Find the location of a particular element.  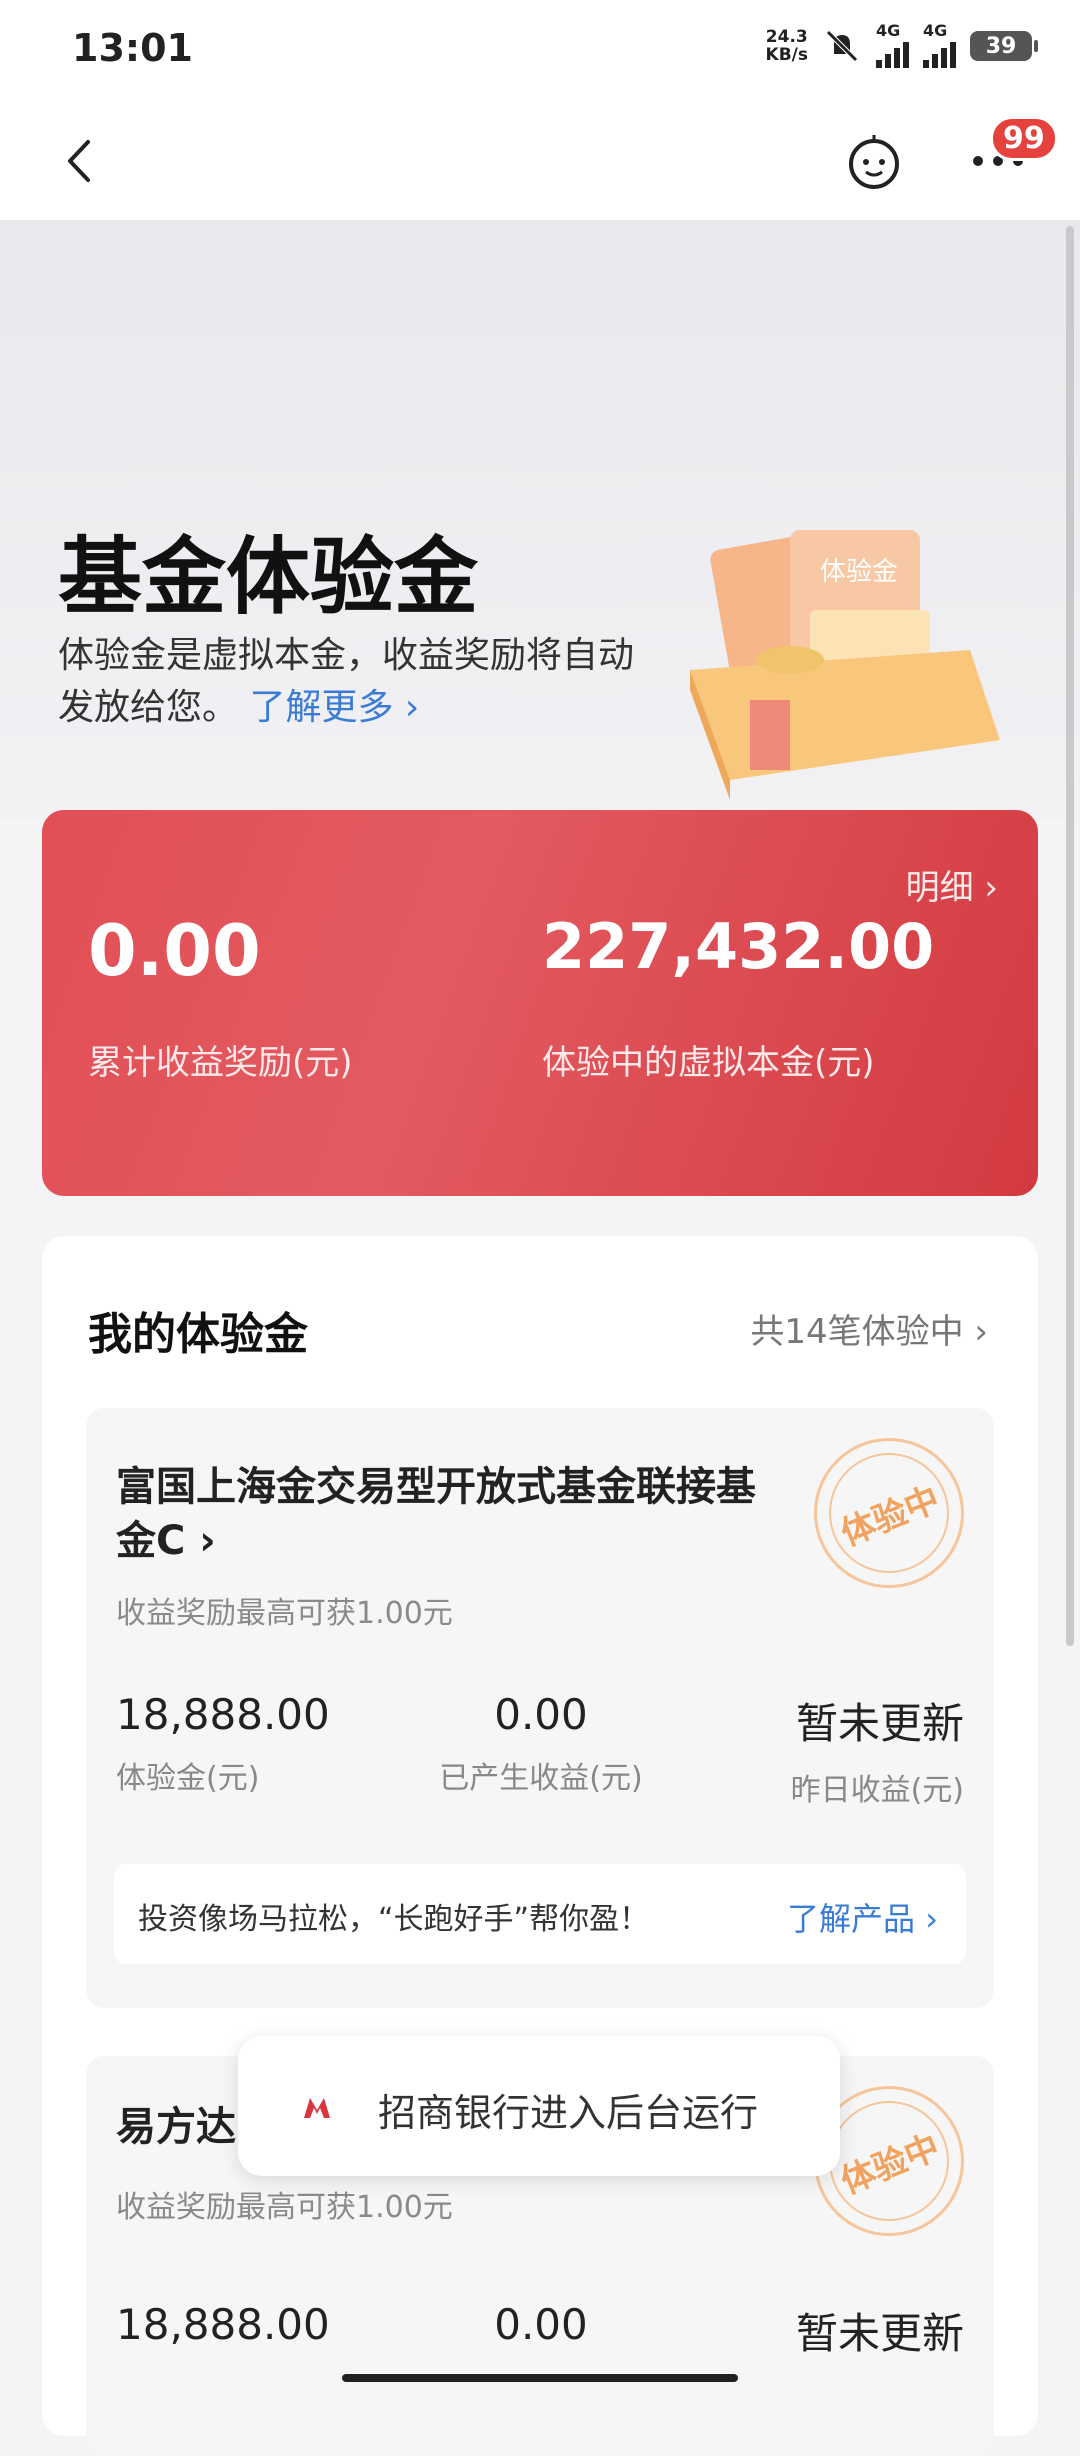

cumulative-reward-value: 0.00 is located at coordinates (174, 951).